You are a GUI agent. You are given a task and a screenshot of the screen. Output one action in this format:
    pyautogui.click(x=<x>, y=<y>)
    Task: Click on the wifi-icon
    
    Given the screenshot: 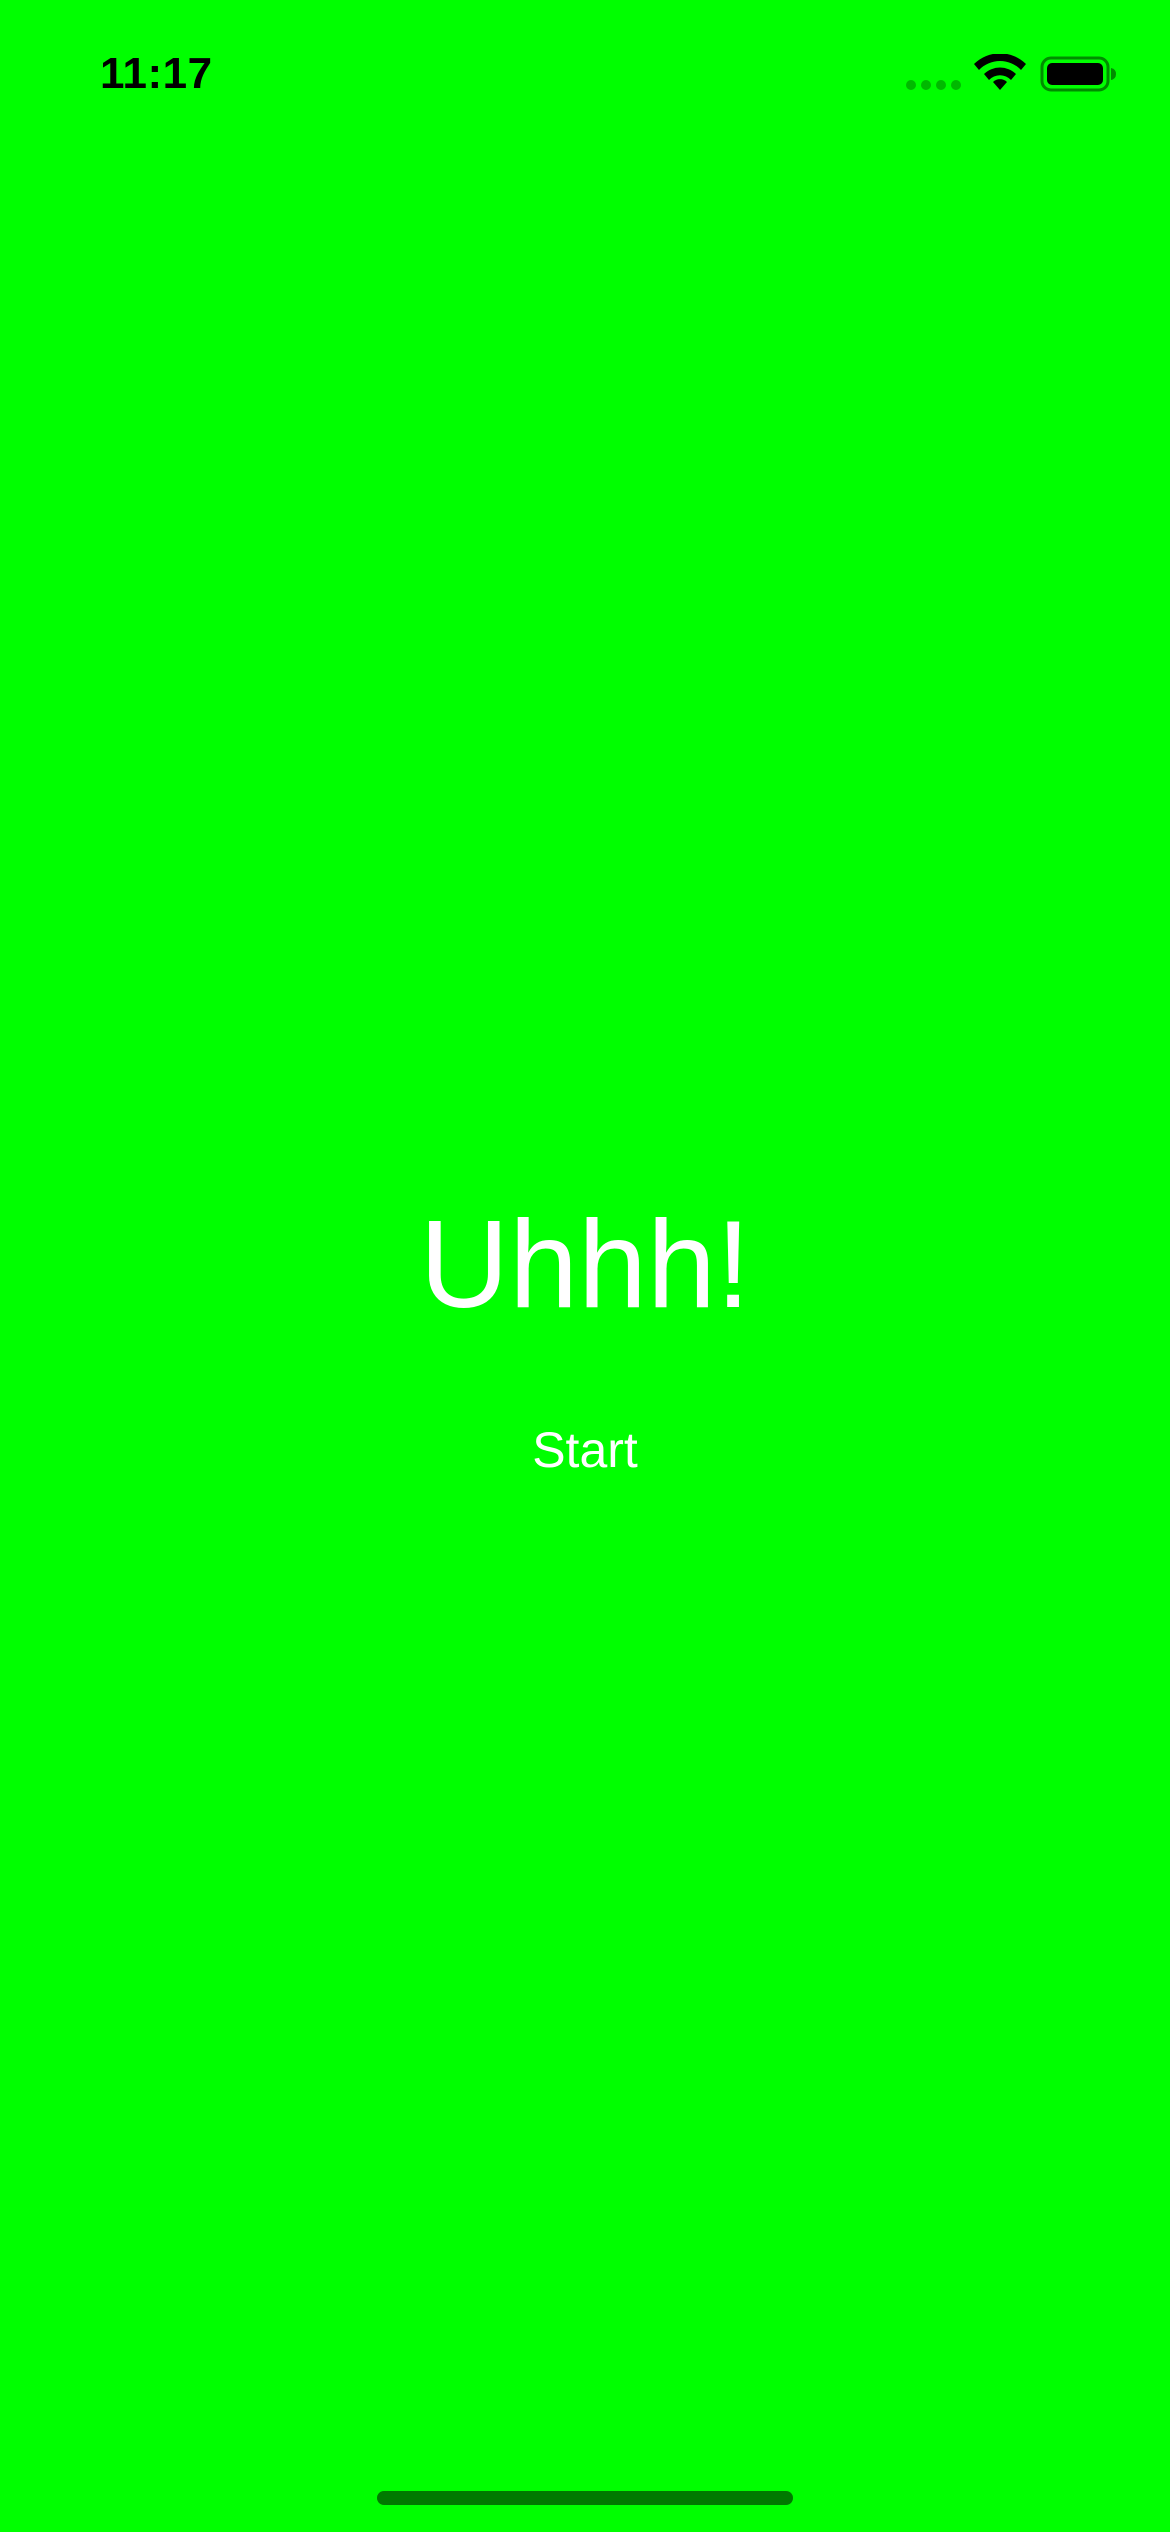 What is the action you would take?
    pyautogui.click(x=1000, y=72)
    